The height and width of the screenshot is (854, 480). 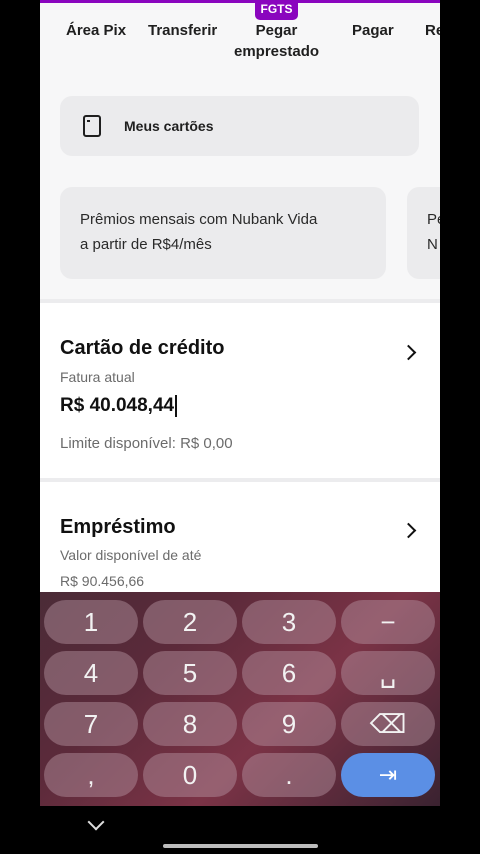 I want to click on key-5: 5, so click(x=190, y=673).